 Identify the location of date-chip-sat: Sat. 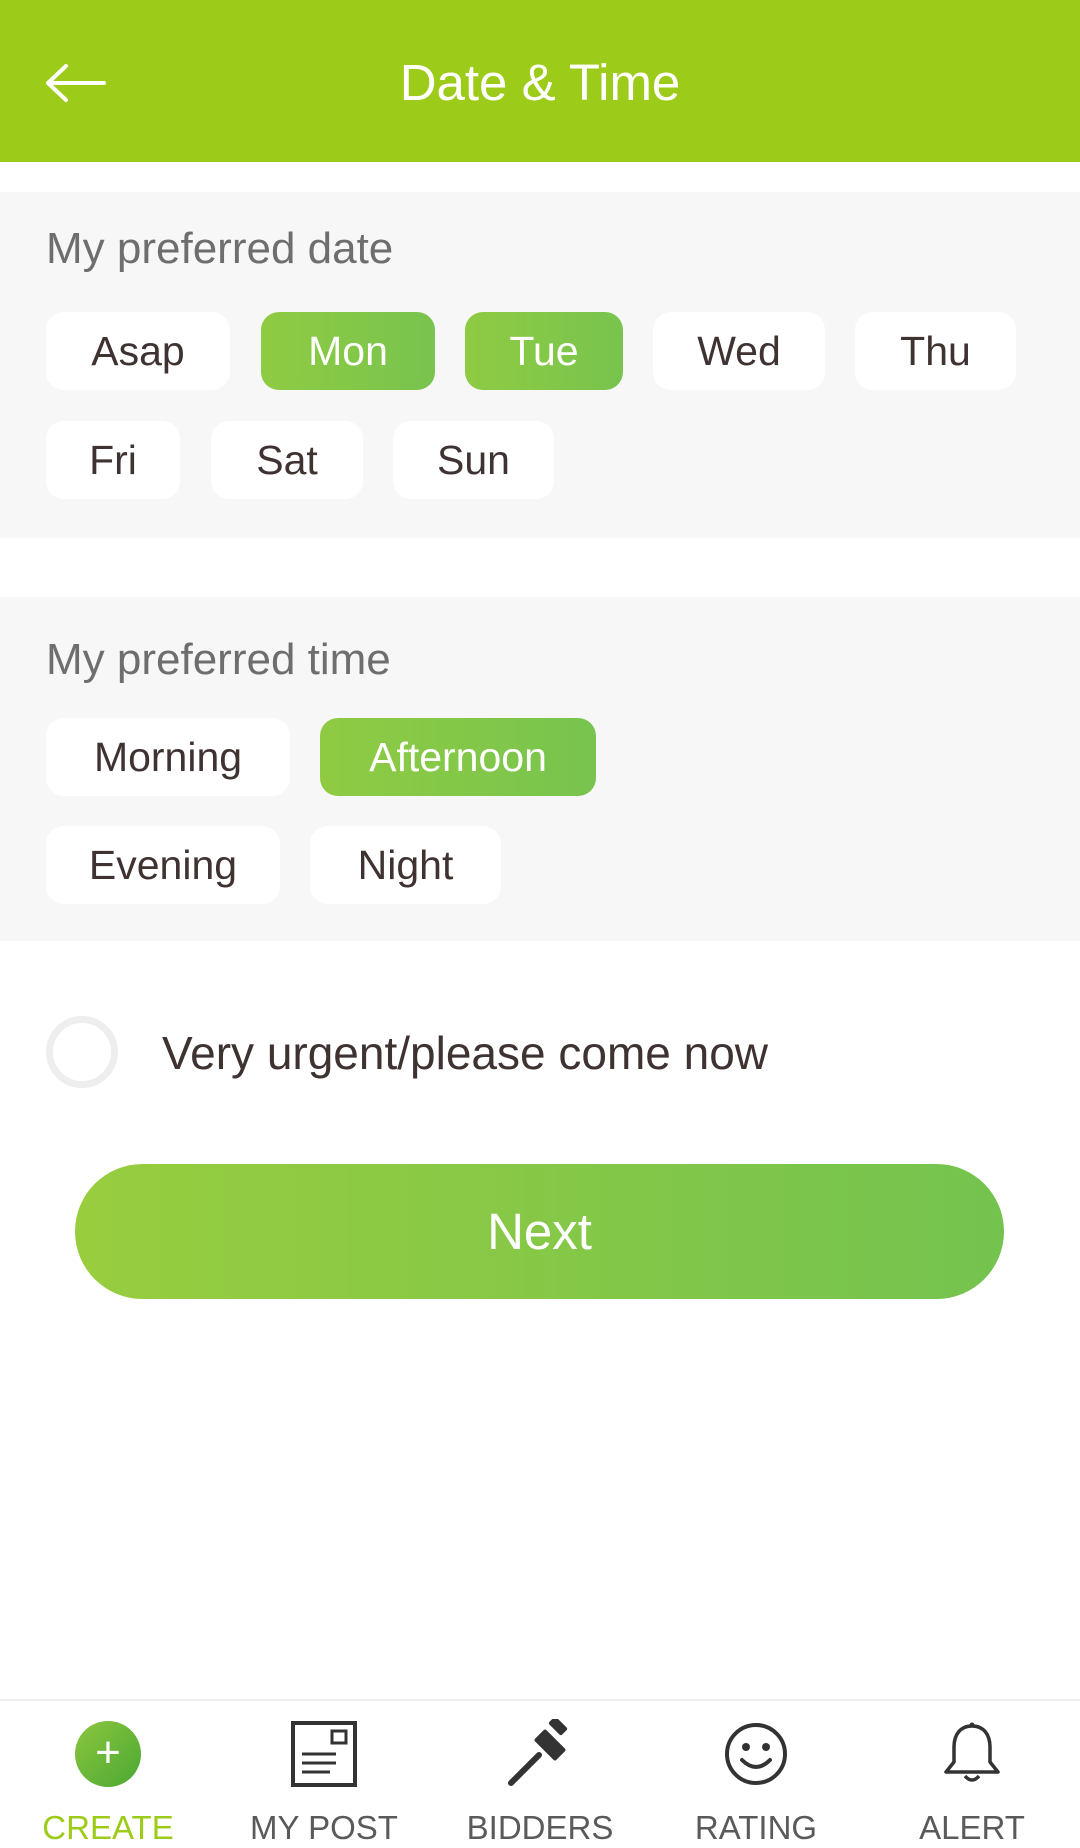
(287, 460).